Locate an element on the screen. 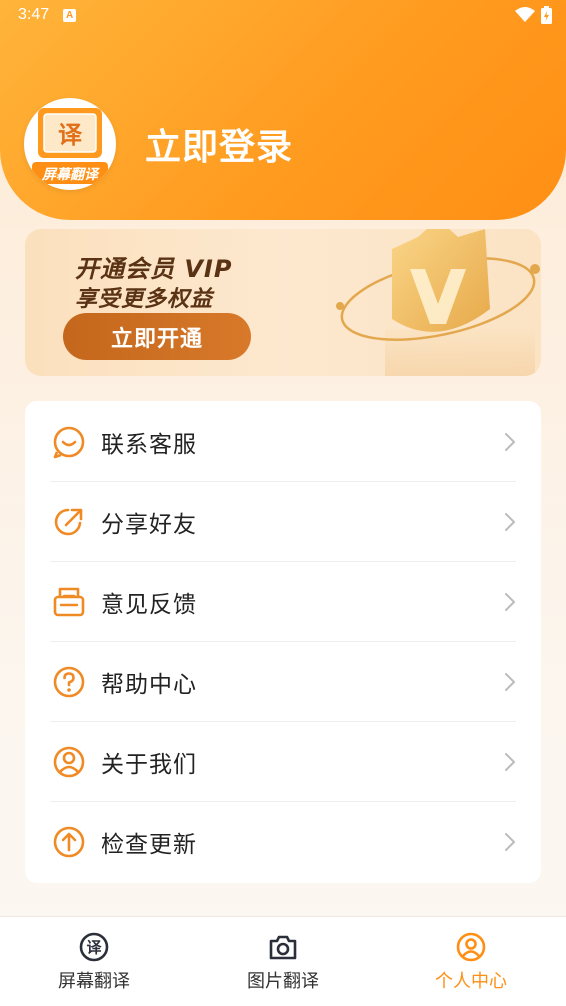 Image resolution: width=566 pixels, height=1006 pixels. status-time: 3:47 is located at coordinates (34, 14).